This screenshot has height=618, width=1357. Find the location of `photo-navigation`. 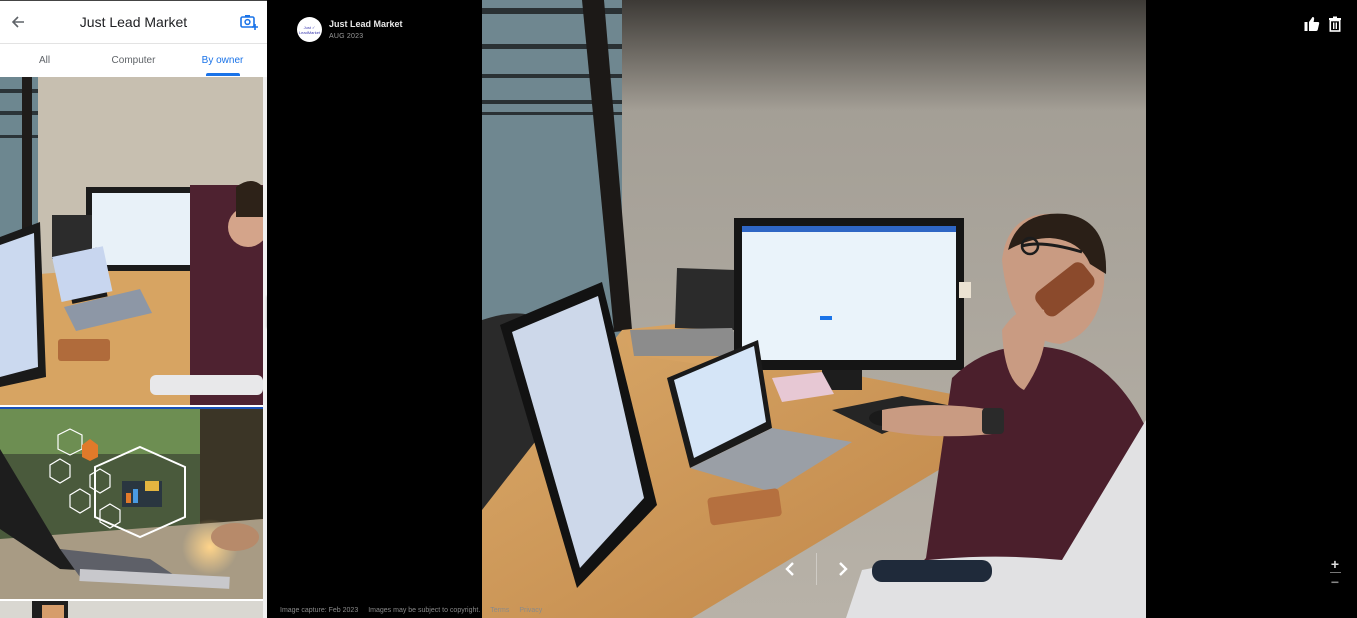

photo-navigation is located at coordinates (816, 569).